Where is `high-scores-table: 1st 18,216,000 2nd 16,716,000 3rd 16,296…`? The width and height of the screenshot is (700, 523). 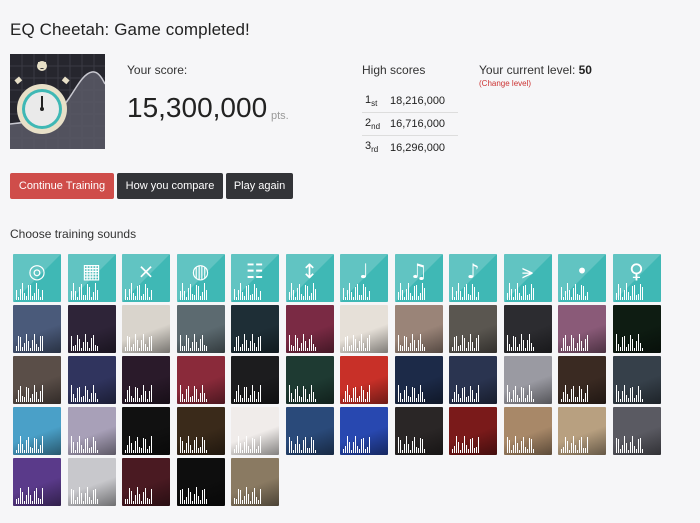
high-scores-table: 1st 18,216,000 2nd 16,716,000 3rd 16,296… is located at coordinates (410, 124).